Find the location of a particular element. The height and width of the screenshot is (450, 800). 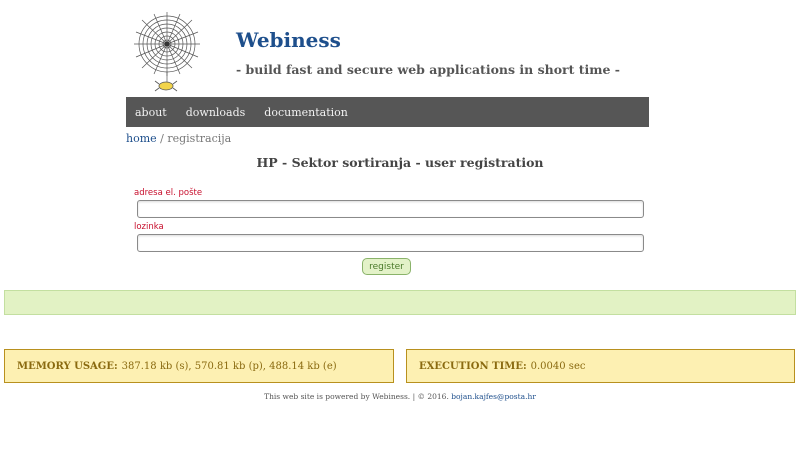

breadcrumb-current: registracija is located at coordinates (199, 138).